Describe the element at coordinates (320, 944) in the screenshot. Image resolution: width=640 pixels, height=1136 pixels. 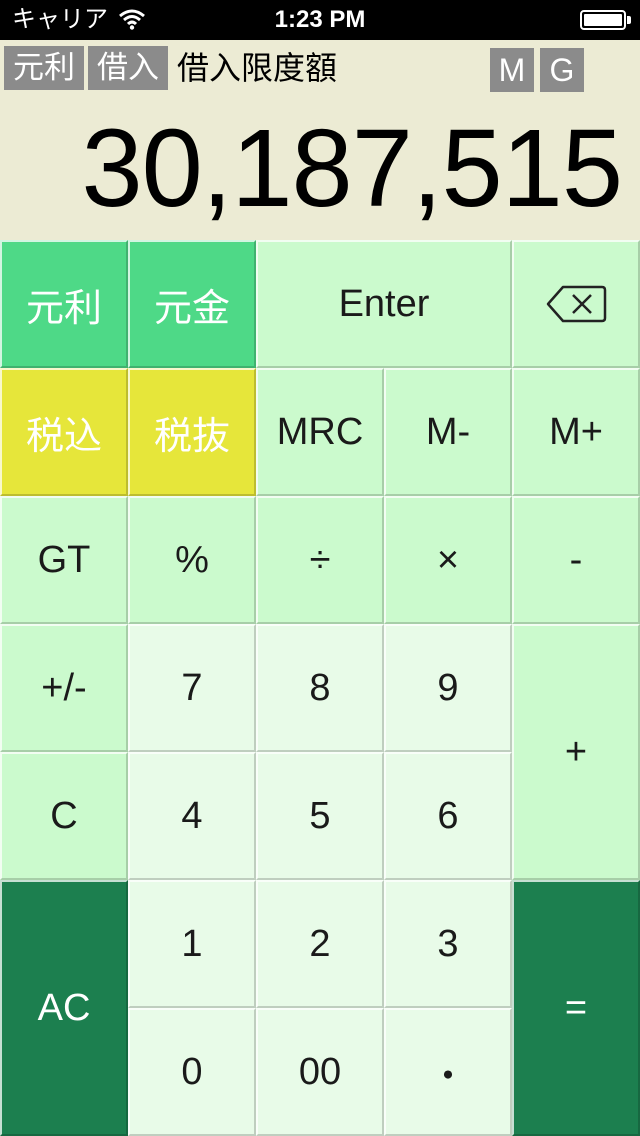
I see `digit-2-button: 2` at that location.